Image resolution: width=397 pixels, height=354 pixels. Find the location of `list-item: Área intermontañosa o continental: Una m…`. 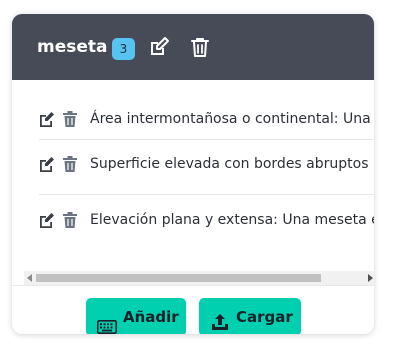

list-item: Área intermontañosa o continental: Una m… is located at coordinates (199, 119).